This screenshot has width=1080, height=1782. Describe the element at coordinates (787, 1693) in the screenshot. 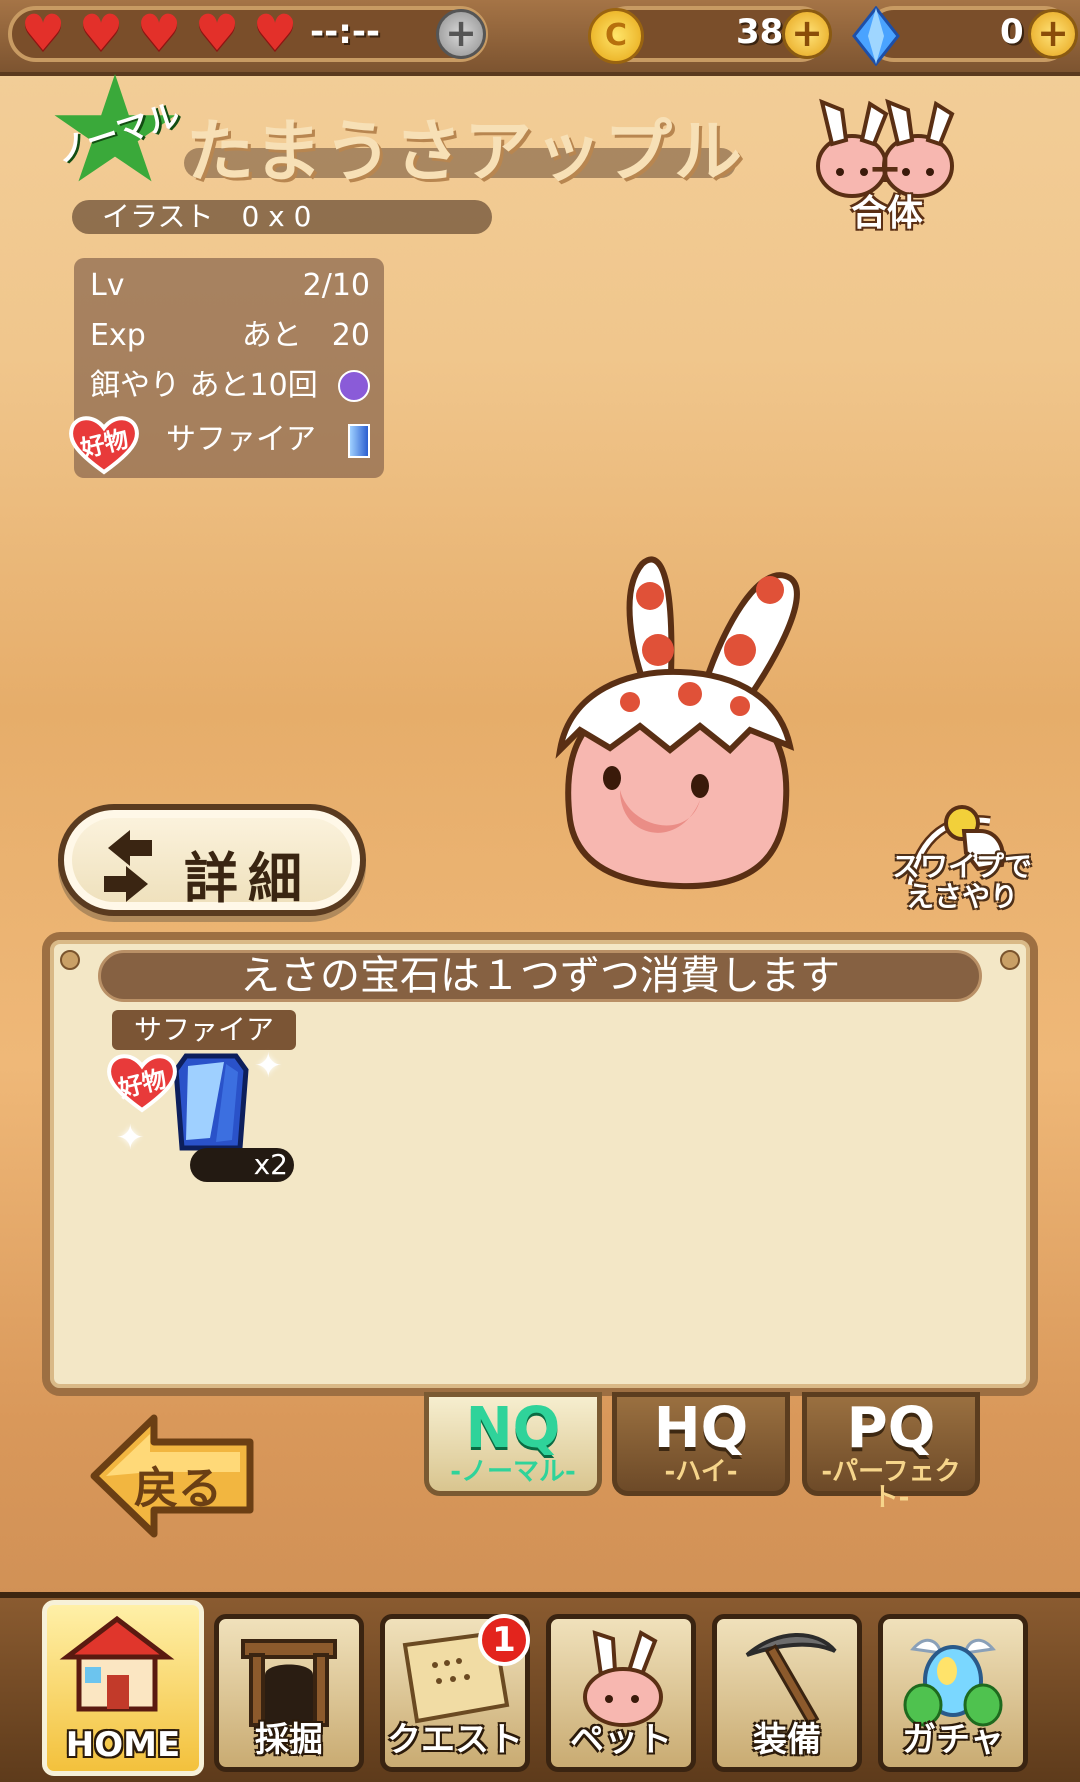

I see `nav-equip: 装備` at that location.